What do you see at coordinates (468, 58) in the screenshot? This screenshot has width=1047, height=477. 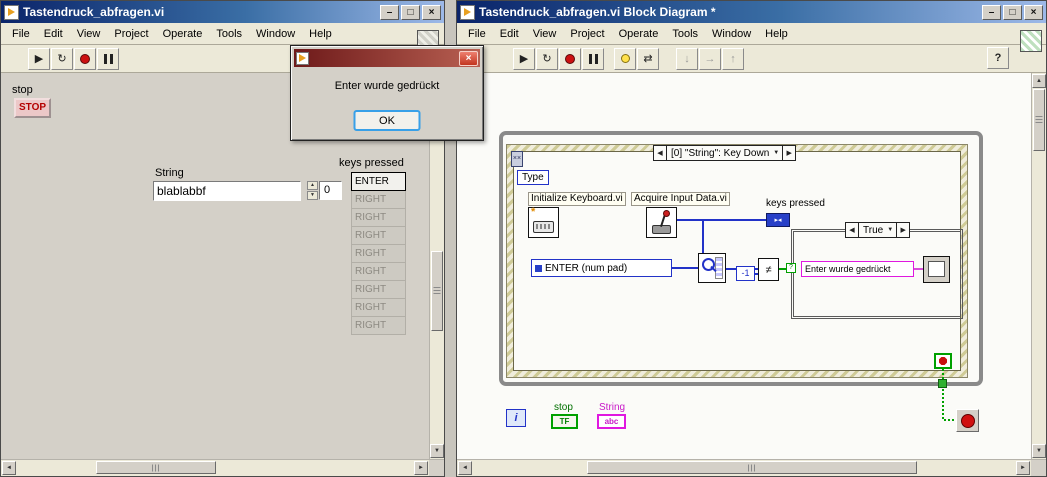 I see `dialog-close-button: ×` at bounding box center [468, 58].